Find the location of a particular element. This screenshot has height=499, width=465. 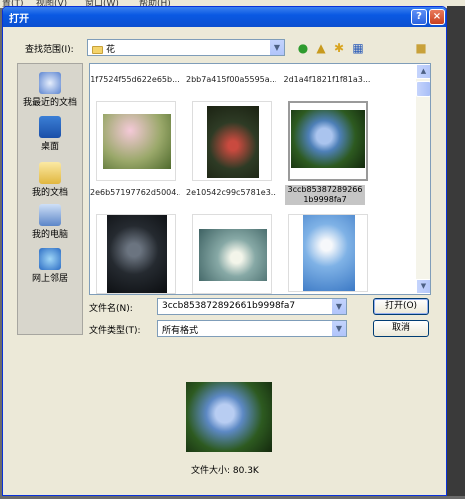

cancel-button: 取消 is located at coordinates (401, 328).